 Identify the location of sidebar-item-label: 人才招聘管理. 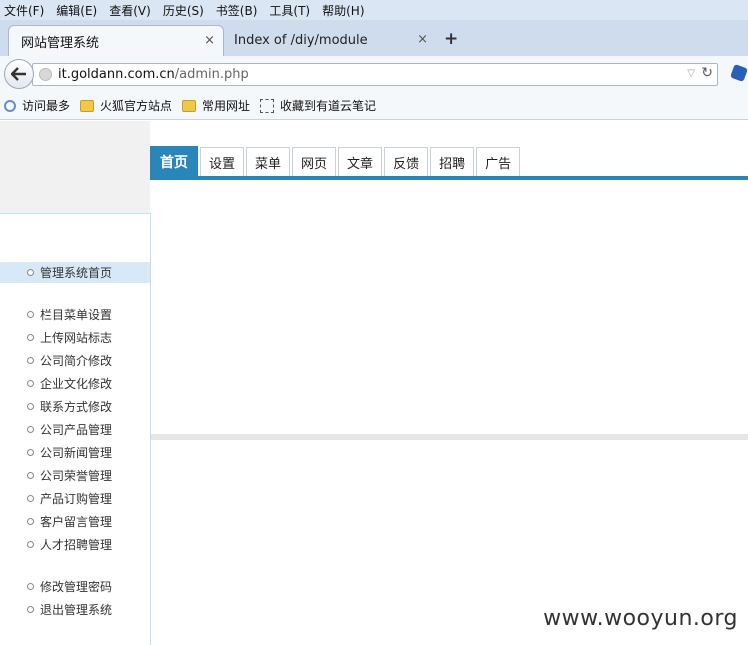
(76, 545).